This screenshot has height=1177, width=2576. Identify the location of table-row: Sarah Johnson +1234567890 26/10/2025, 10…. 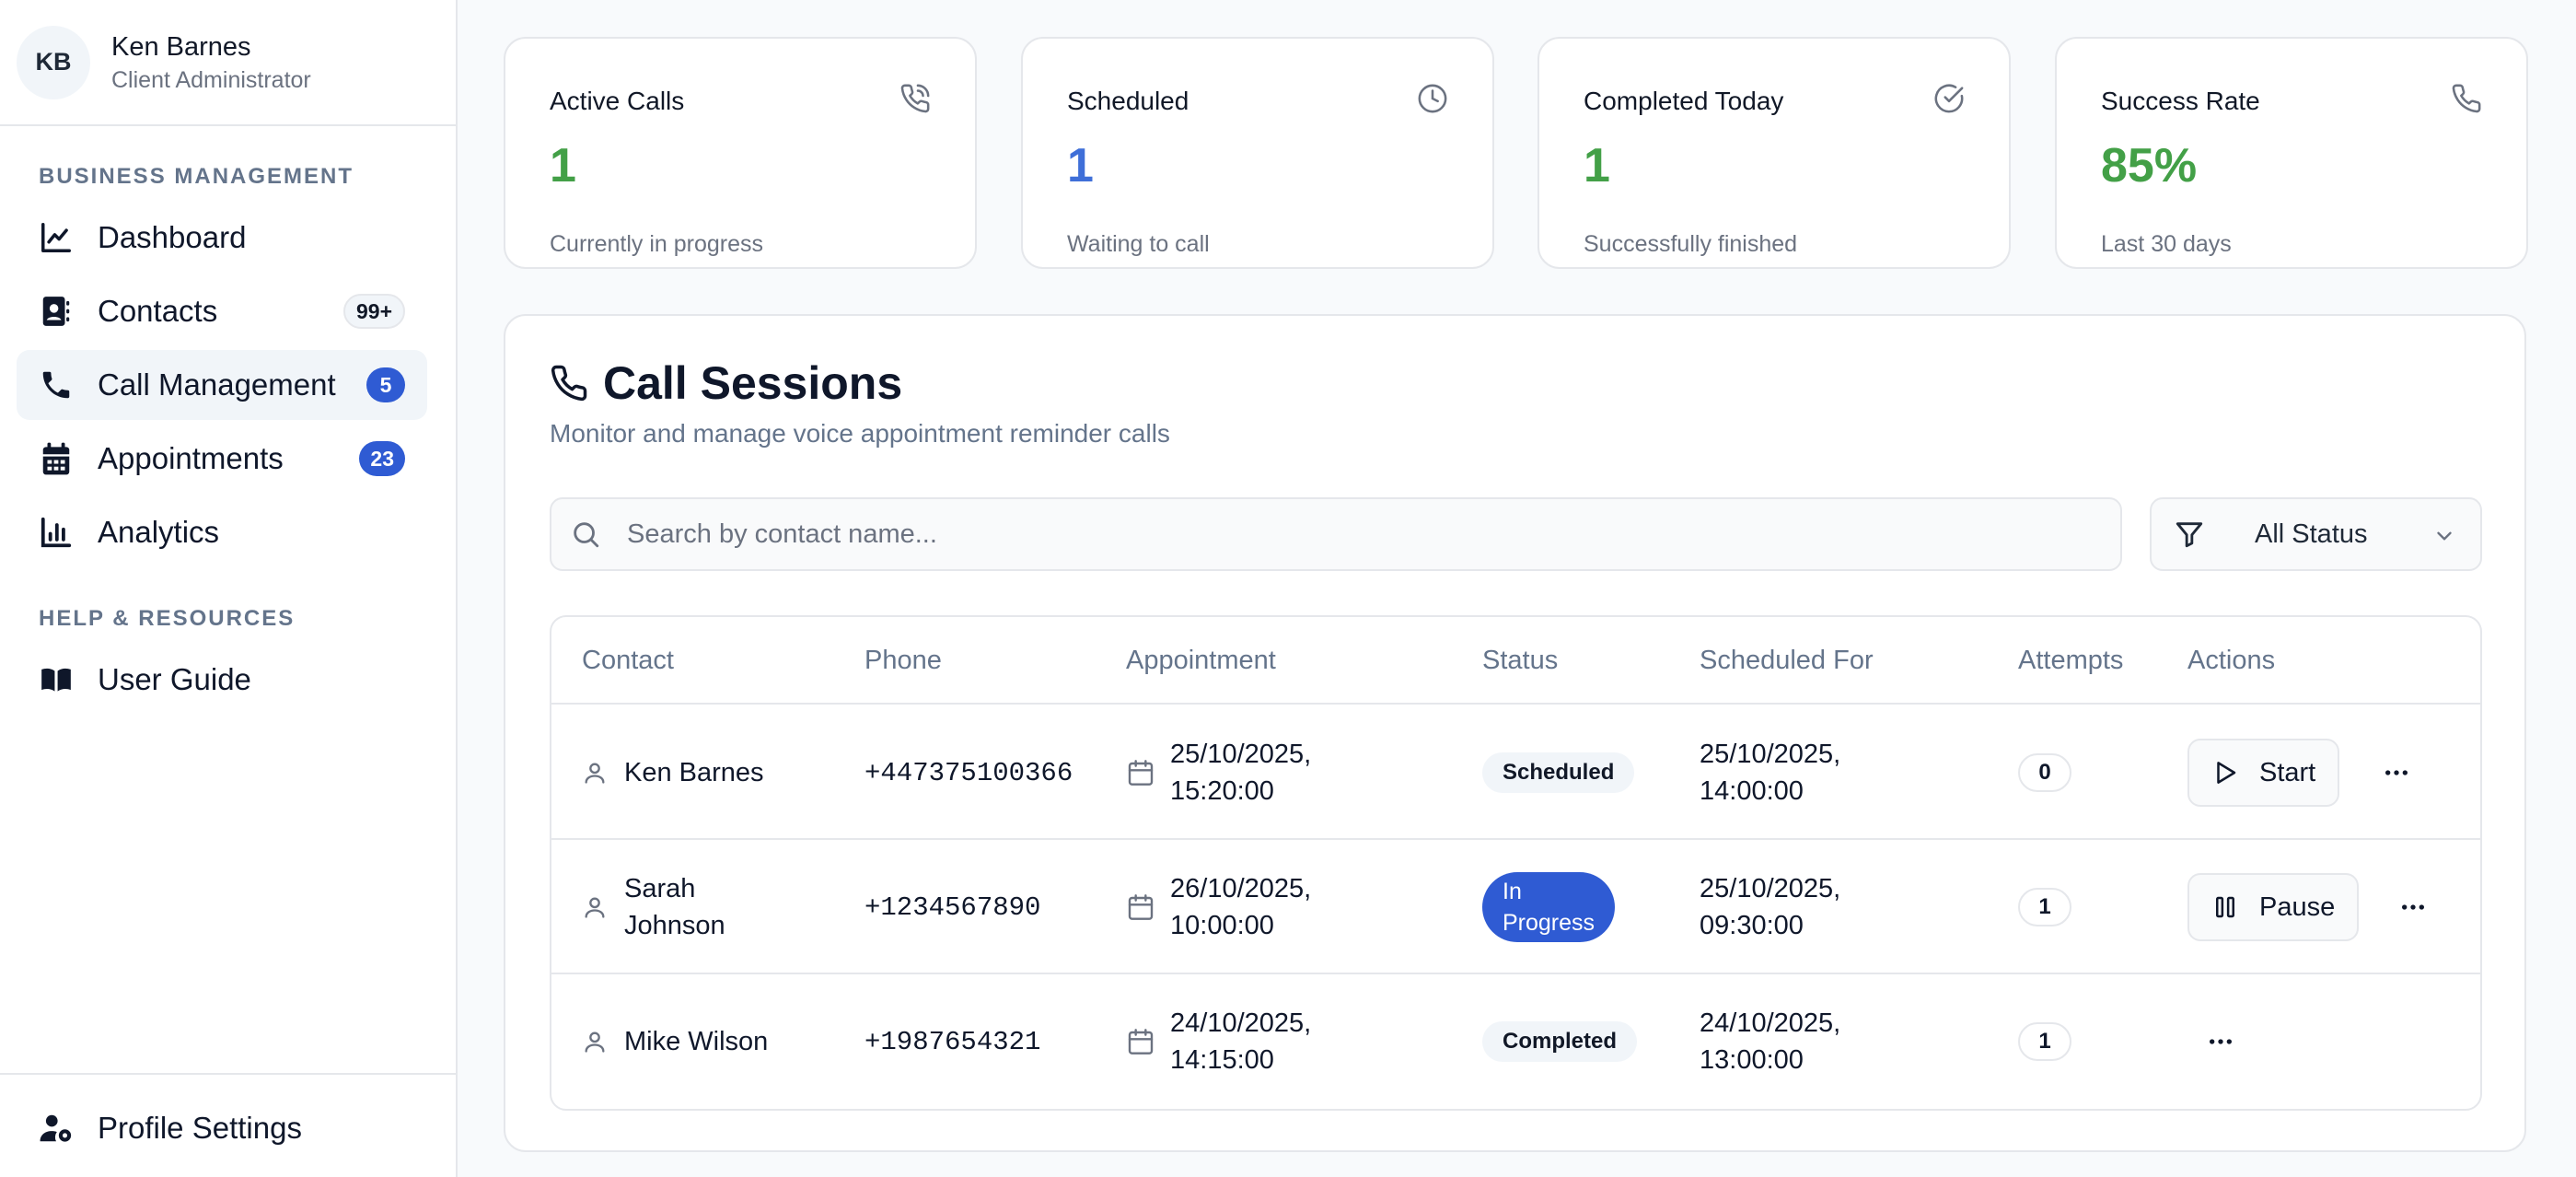
(1515, 907).